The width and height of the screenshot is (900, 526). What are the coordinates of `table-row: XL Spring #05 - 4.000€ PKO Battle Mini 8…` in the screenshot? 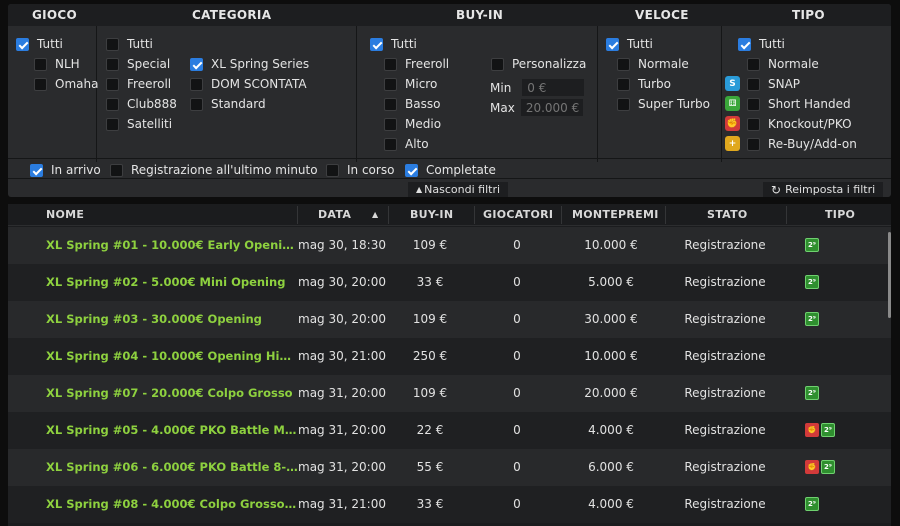 It's located at (449, 430).